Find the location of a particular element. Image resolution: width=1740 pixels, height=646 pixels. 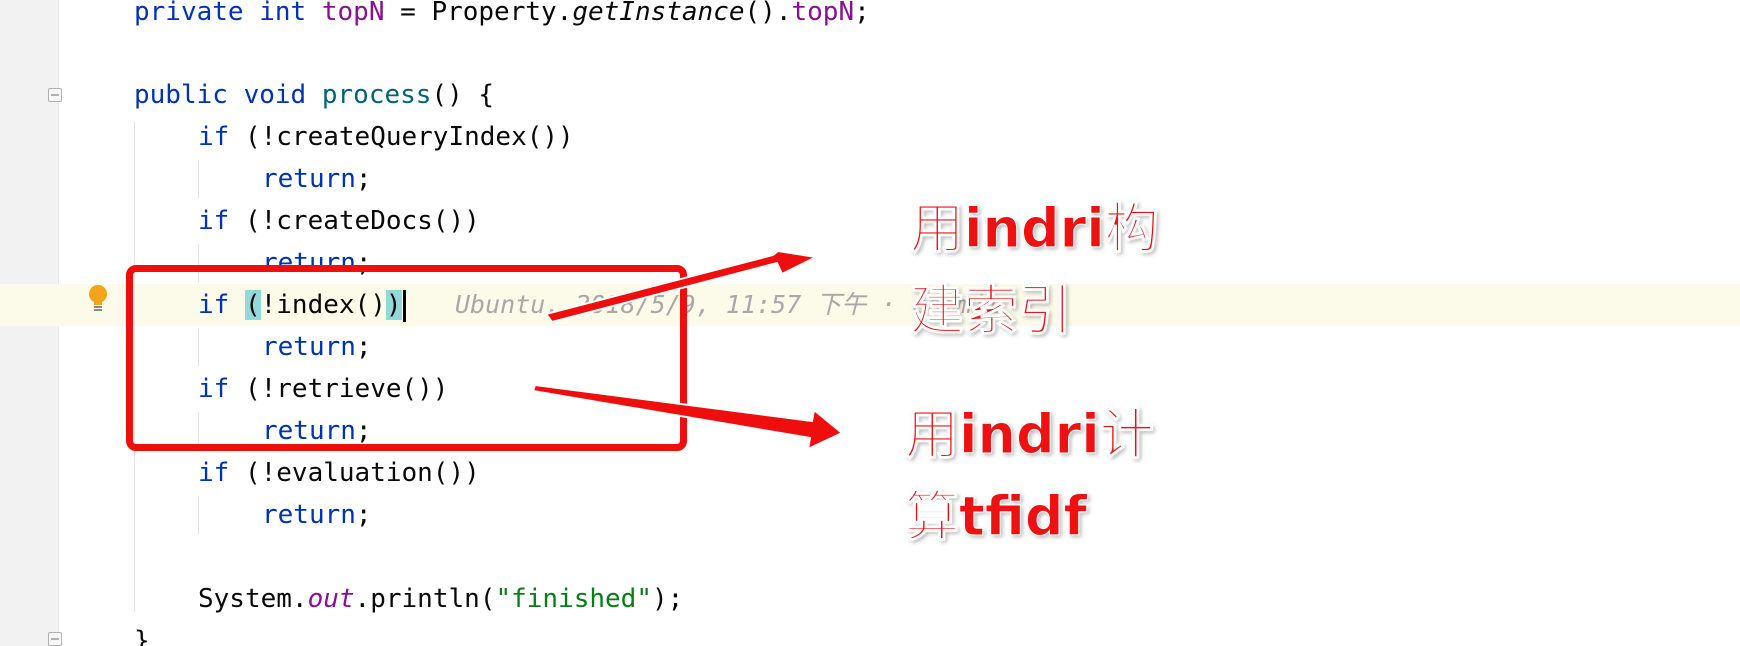

arrow-to-index-label is located at coordinates (682, 286).